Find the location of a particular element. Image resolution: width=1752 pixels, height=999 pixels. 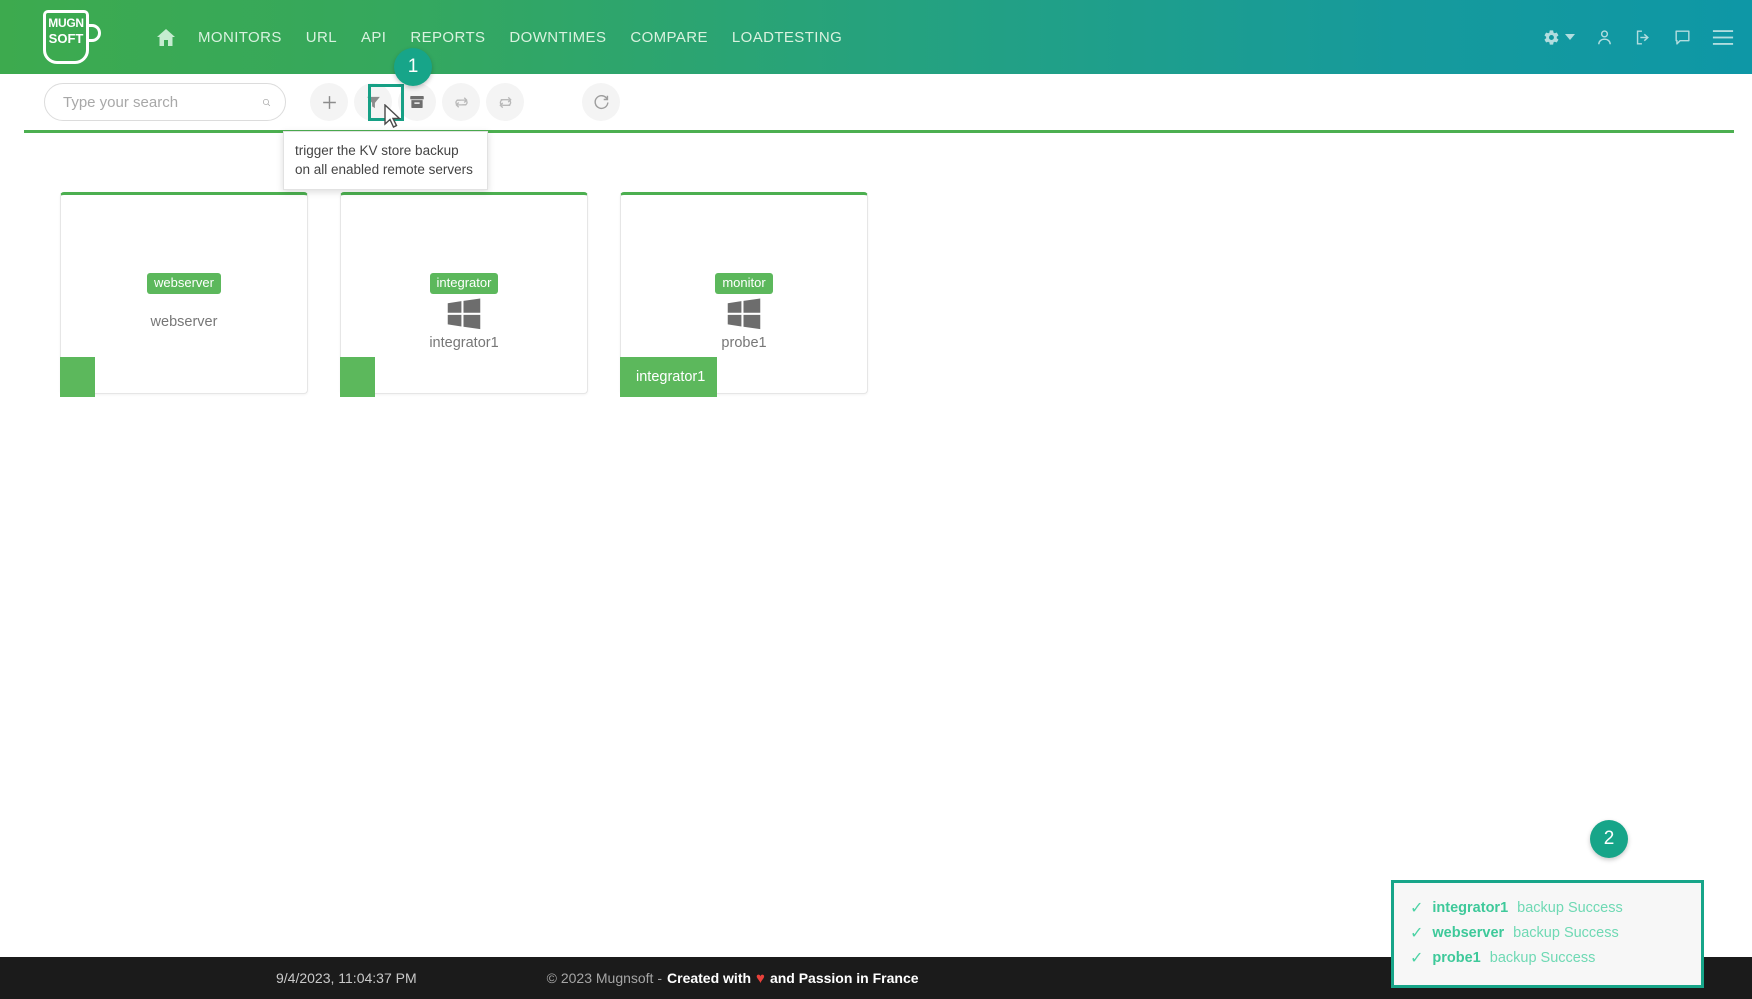

card-label: probe1 is located at coordinates (744, 343).